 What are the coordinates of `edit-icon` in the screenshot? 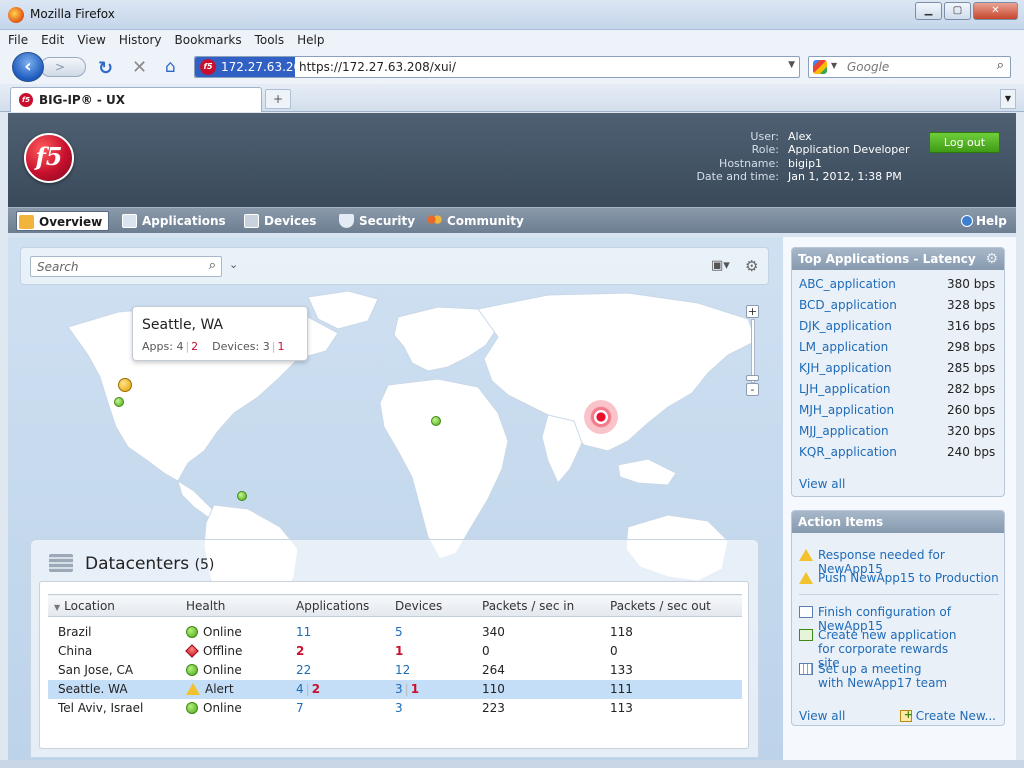 It's located at (806, 635).